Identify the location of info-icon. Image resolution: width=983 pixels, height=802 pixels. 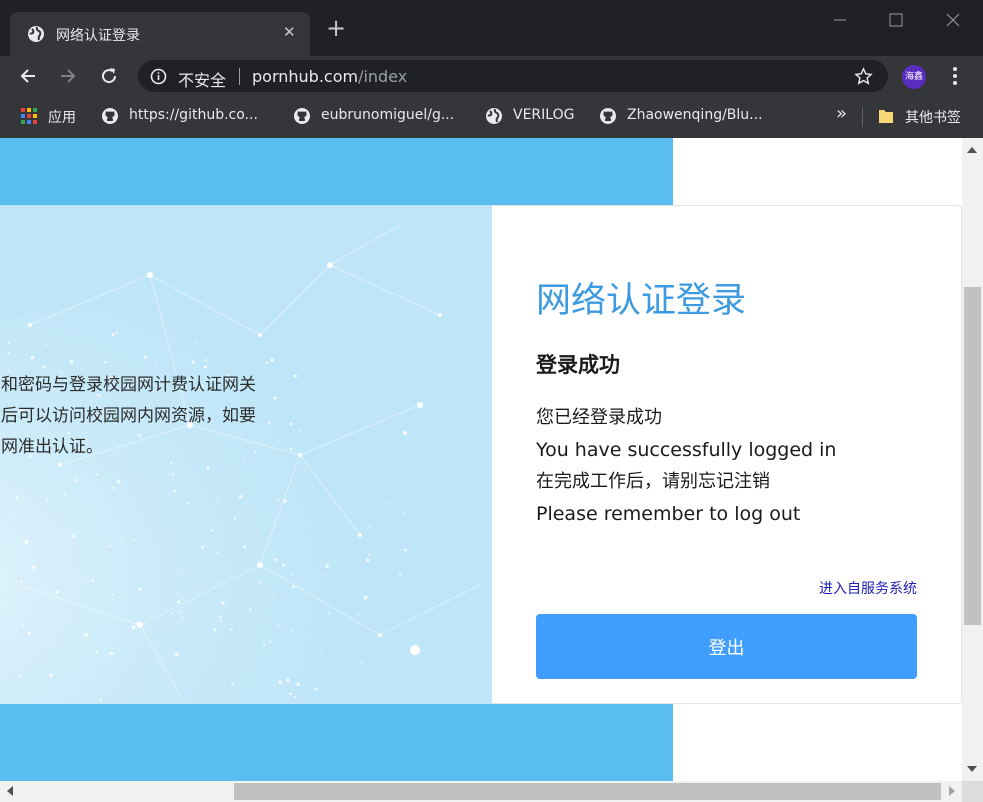
(158, 76).